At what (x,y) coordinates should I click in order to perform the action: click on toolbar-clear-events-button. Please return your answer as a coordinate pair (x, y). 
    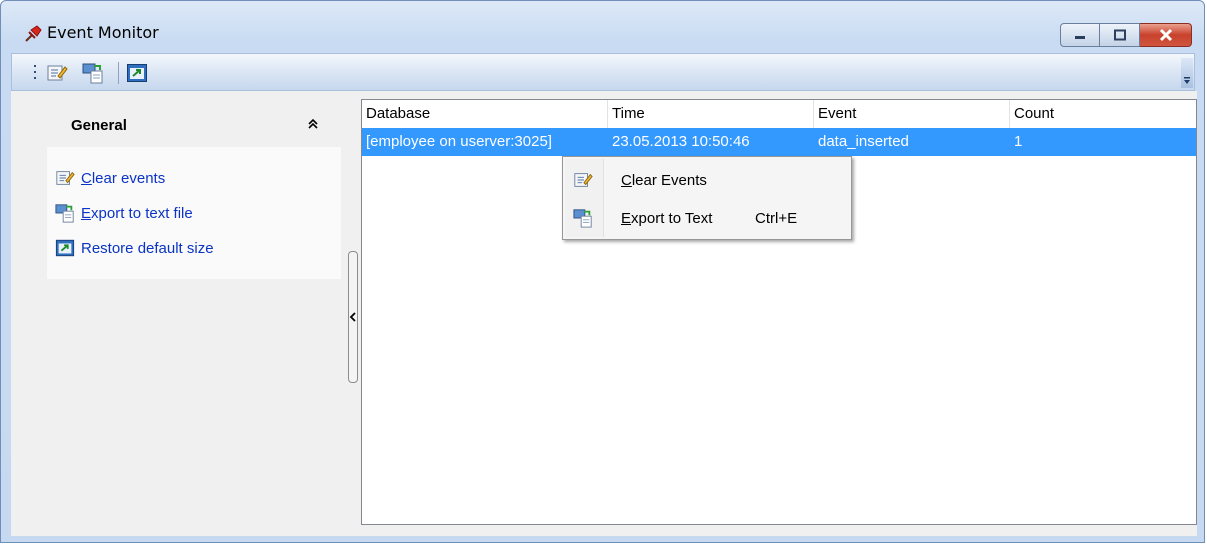
    Looking at the image, I should click on (57, 73).